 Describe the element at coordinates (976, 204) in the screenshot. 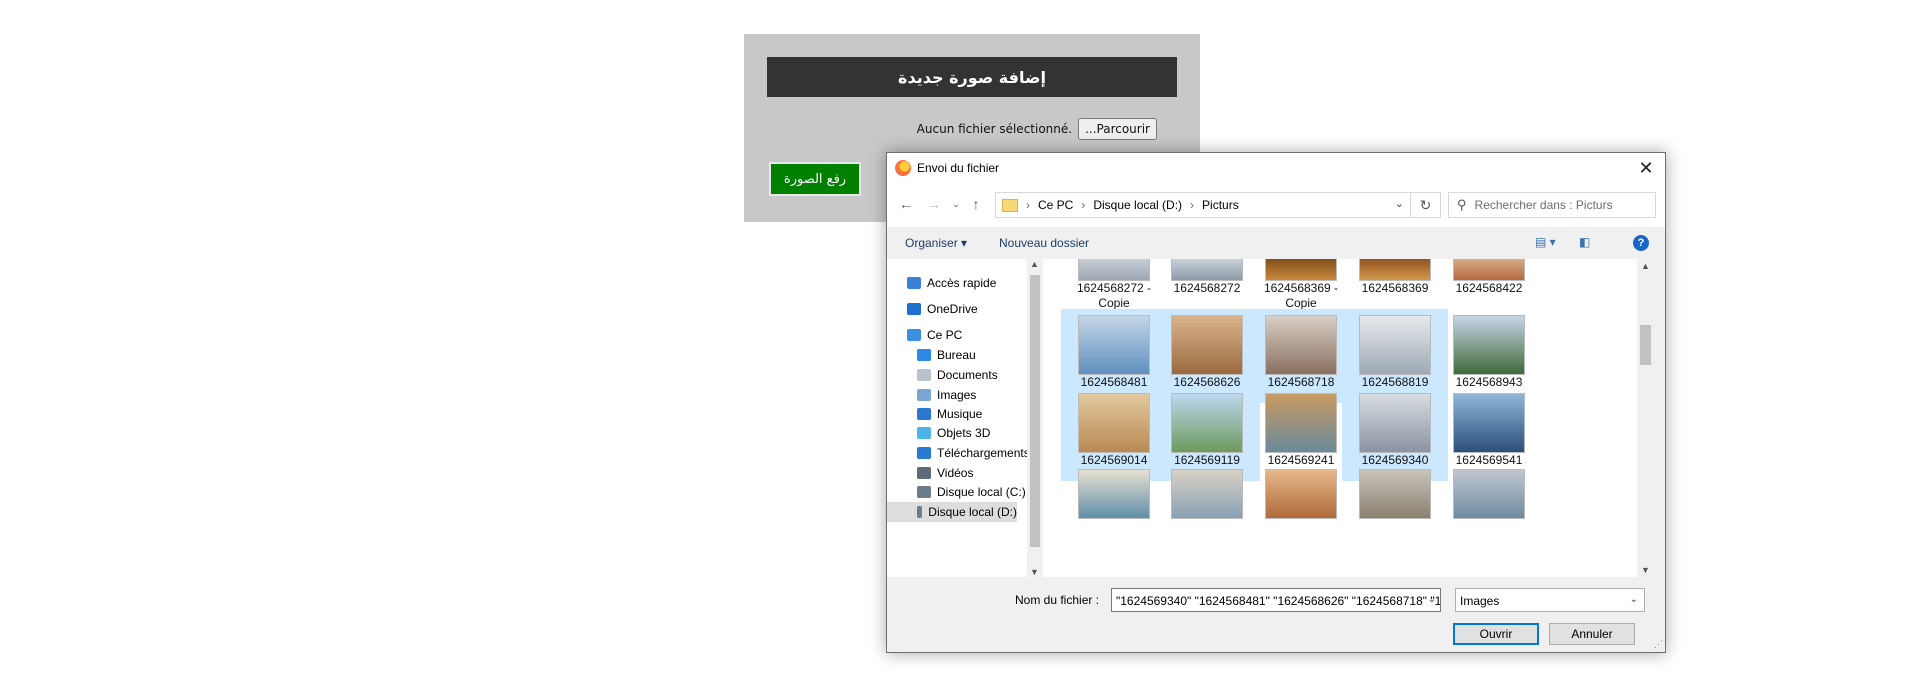

I see `up-arrow-icon: ↑` at that location.